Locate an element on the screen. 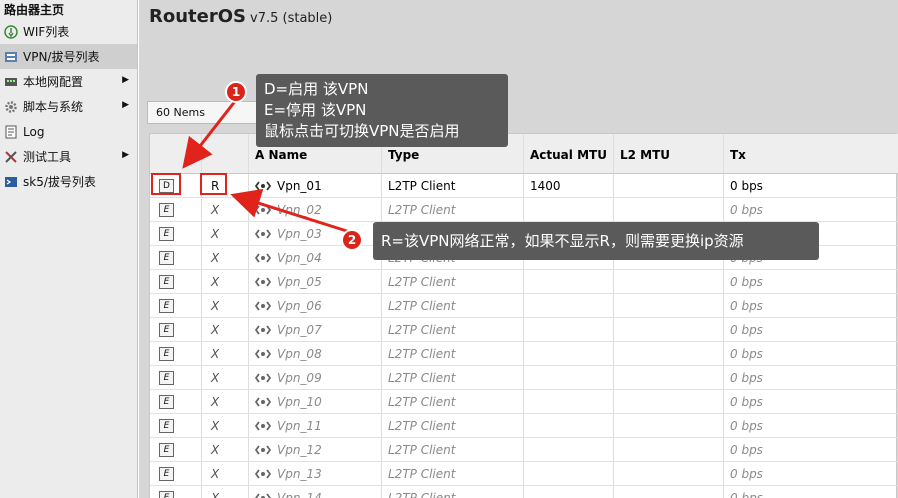 The image size is (898, 498). table-row: E X Vpn_14 L2TP Client 0 bps is located at coordinates (524, 492).